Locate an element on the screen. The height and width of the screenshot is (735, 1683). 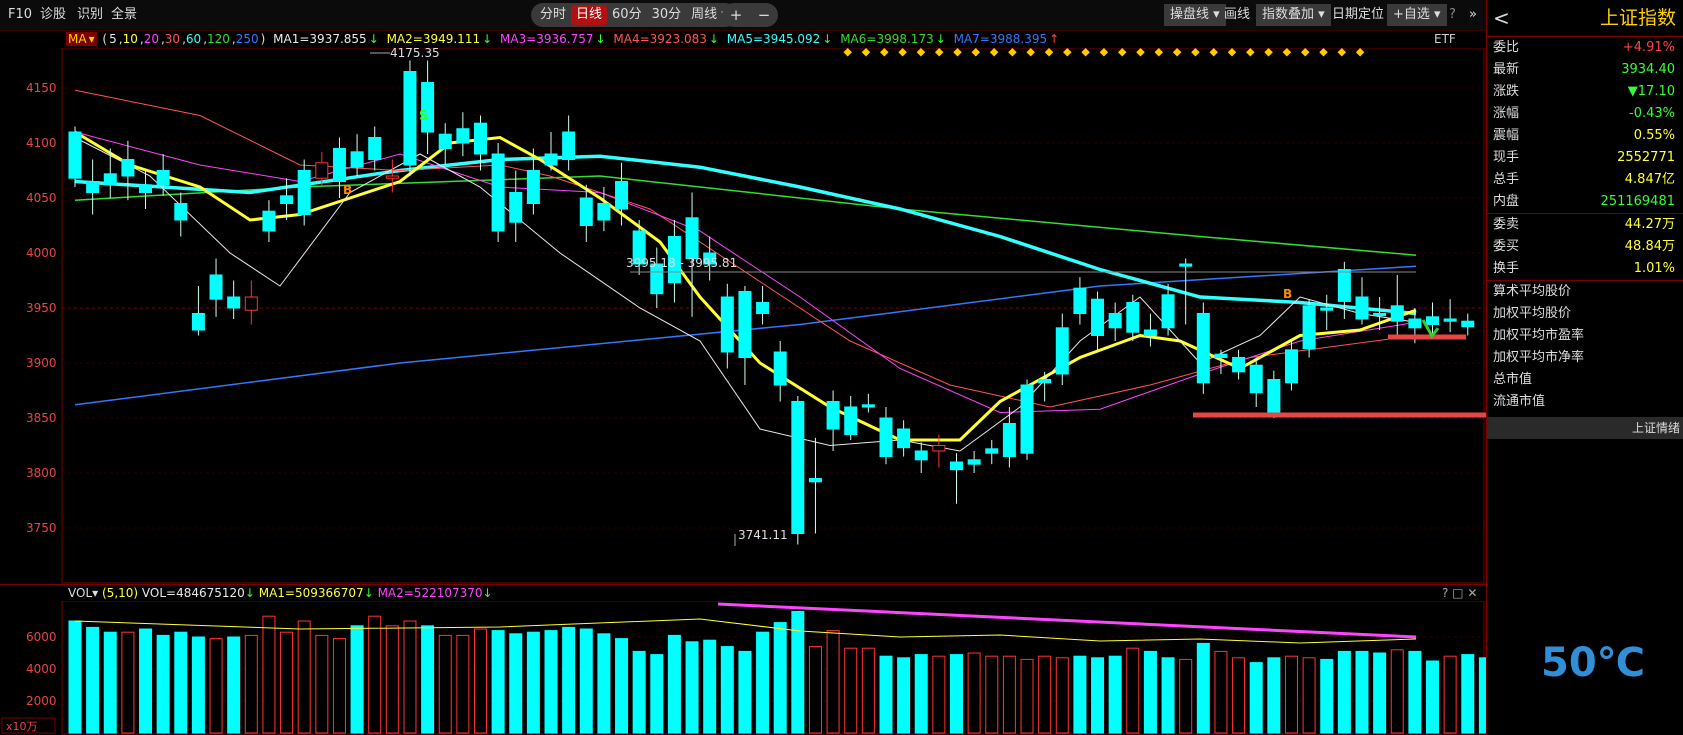
panorama-button: 全景 is located at coordinates (124, 15).